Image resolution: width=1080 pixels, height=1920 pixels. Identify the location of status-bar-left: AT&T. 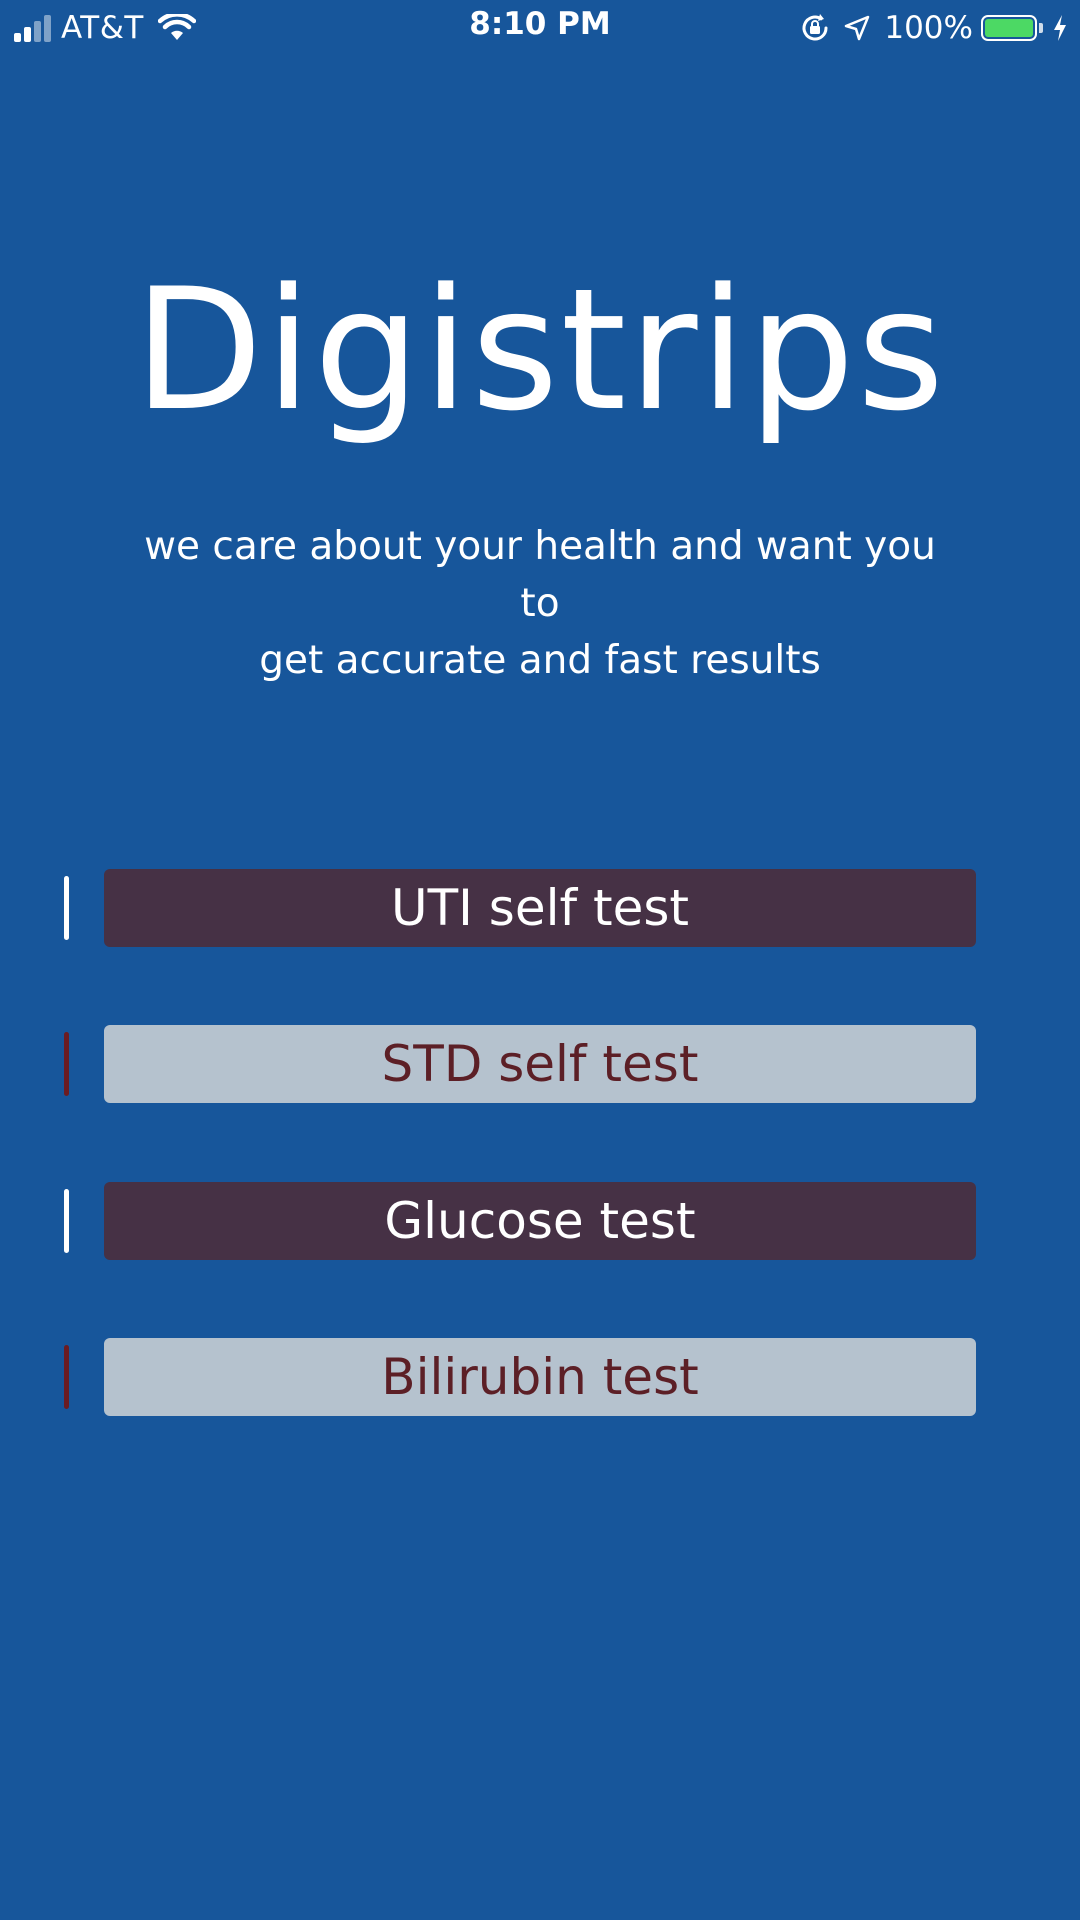
(105, 28).